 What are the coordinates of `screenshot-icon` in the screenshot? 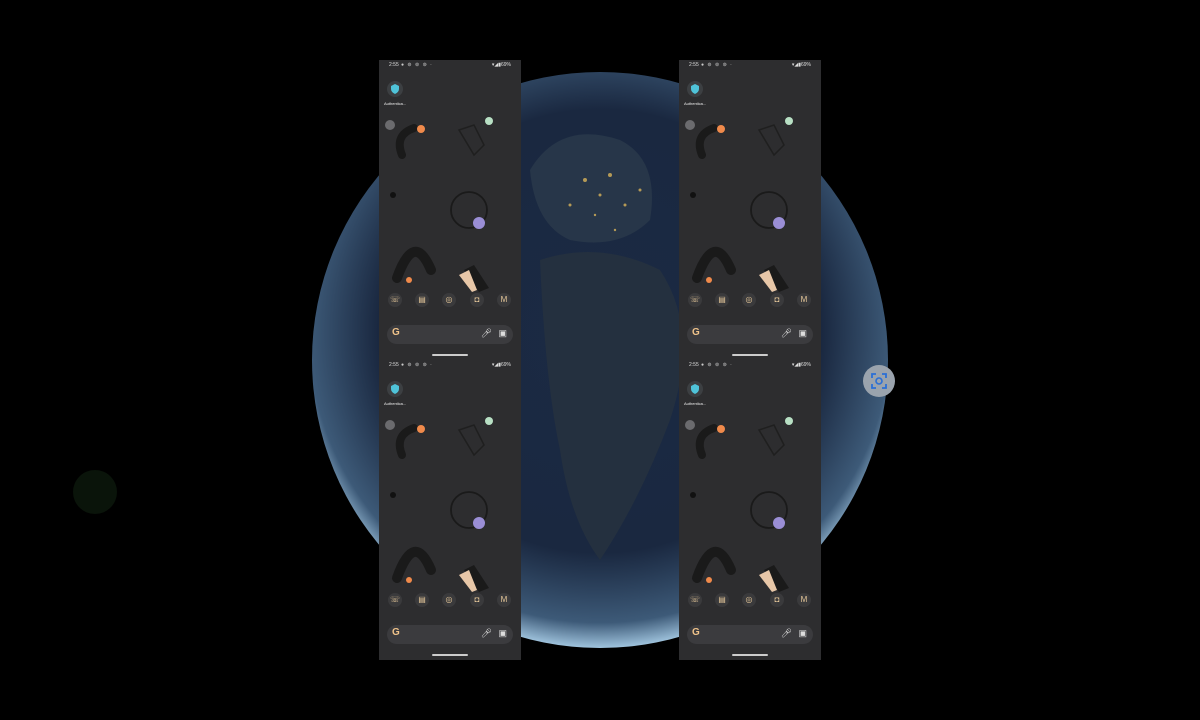 It's located at (879, 381).